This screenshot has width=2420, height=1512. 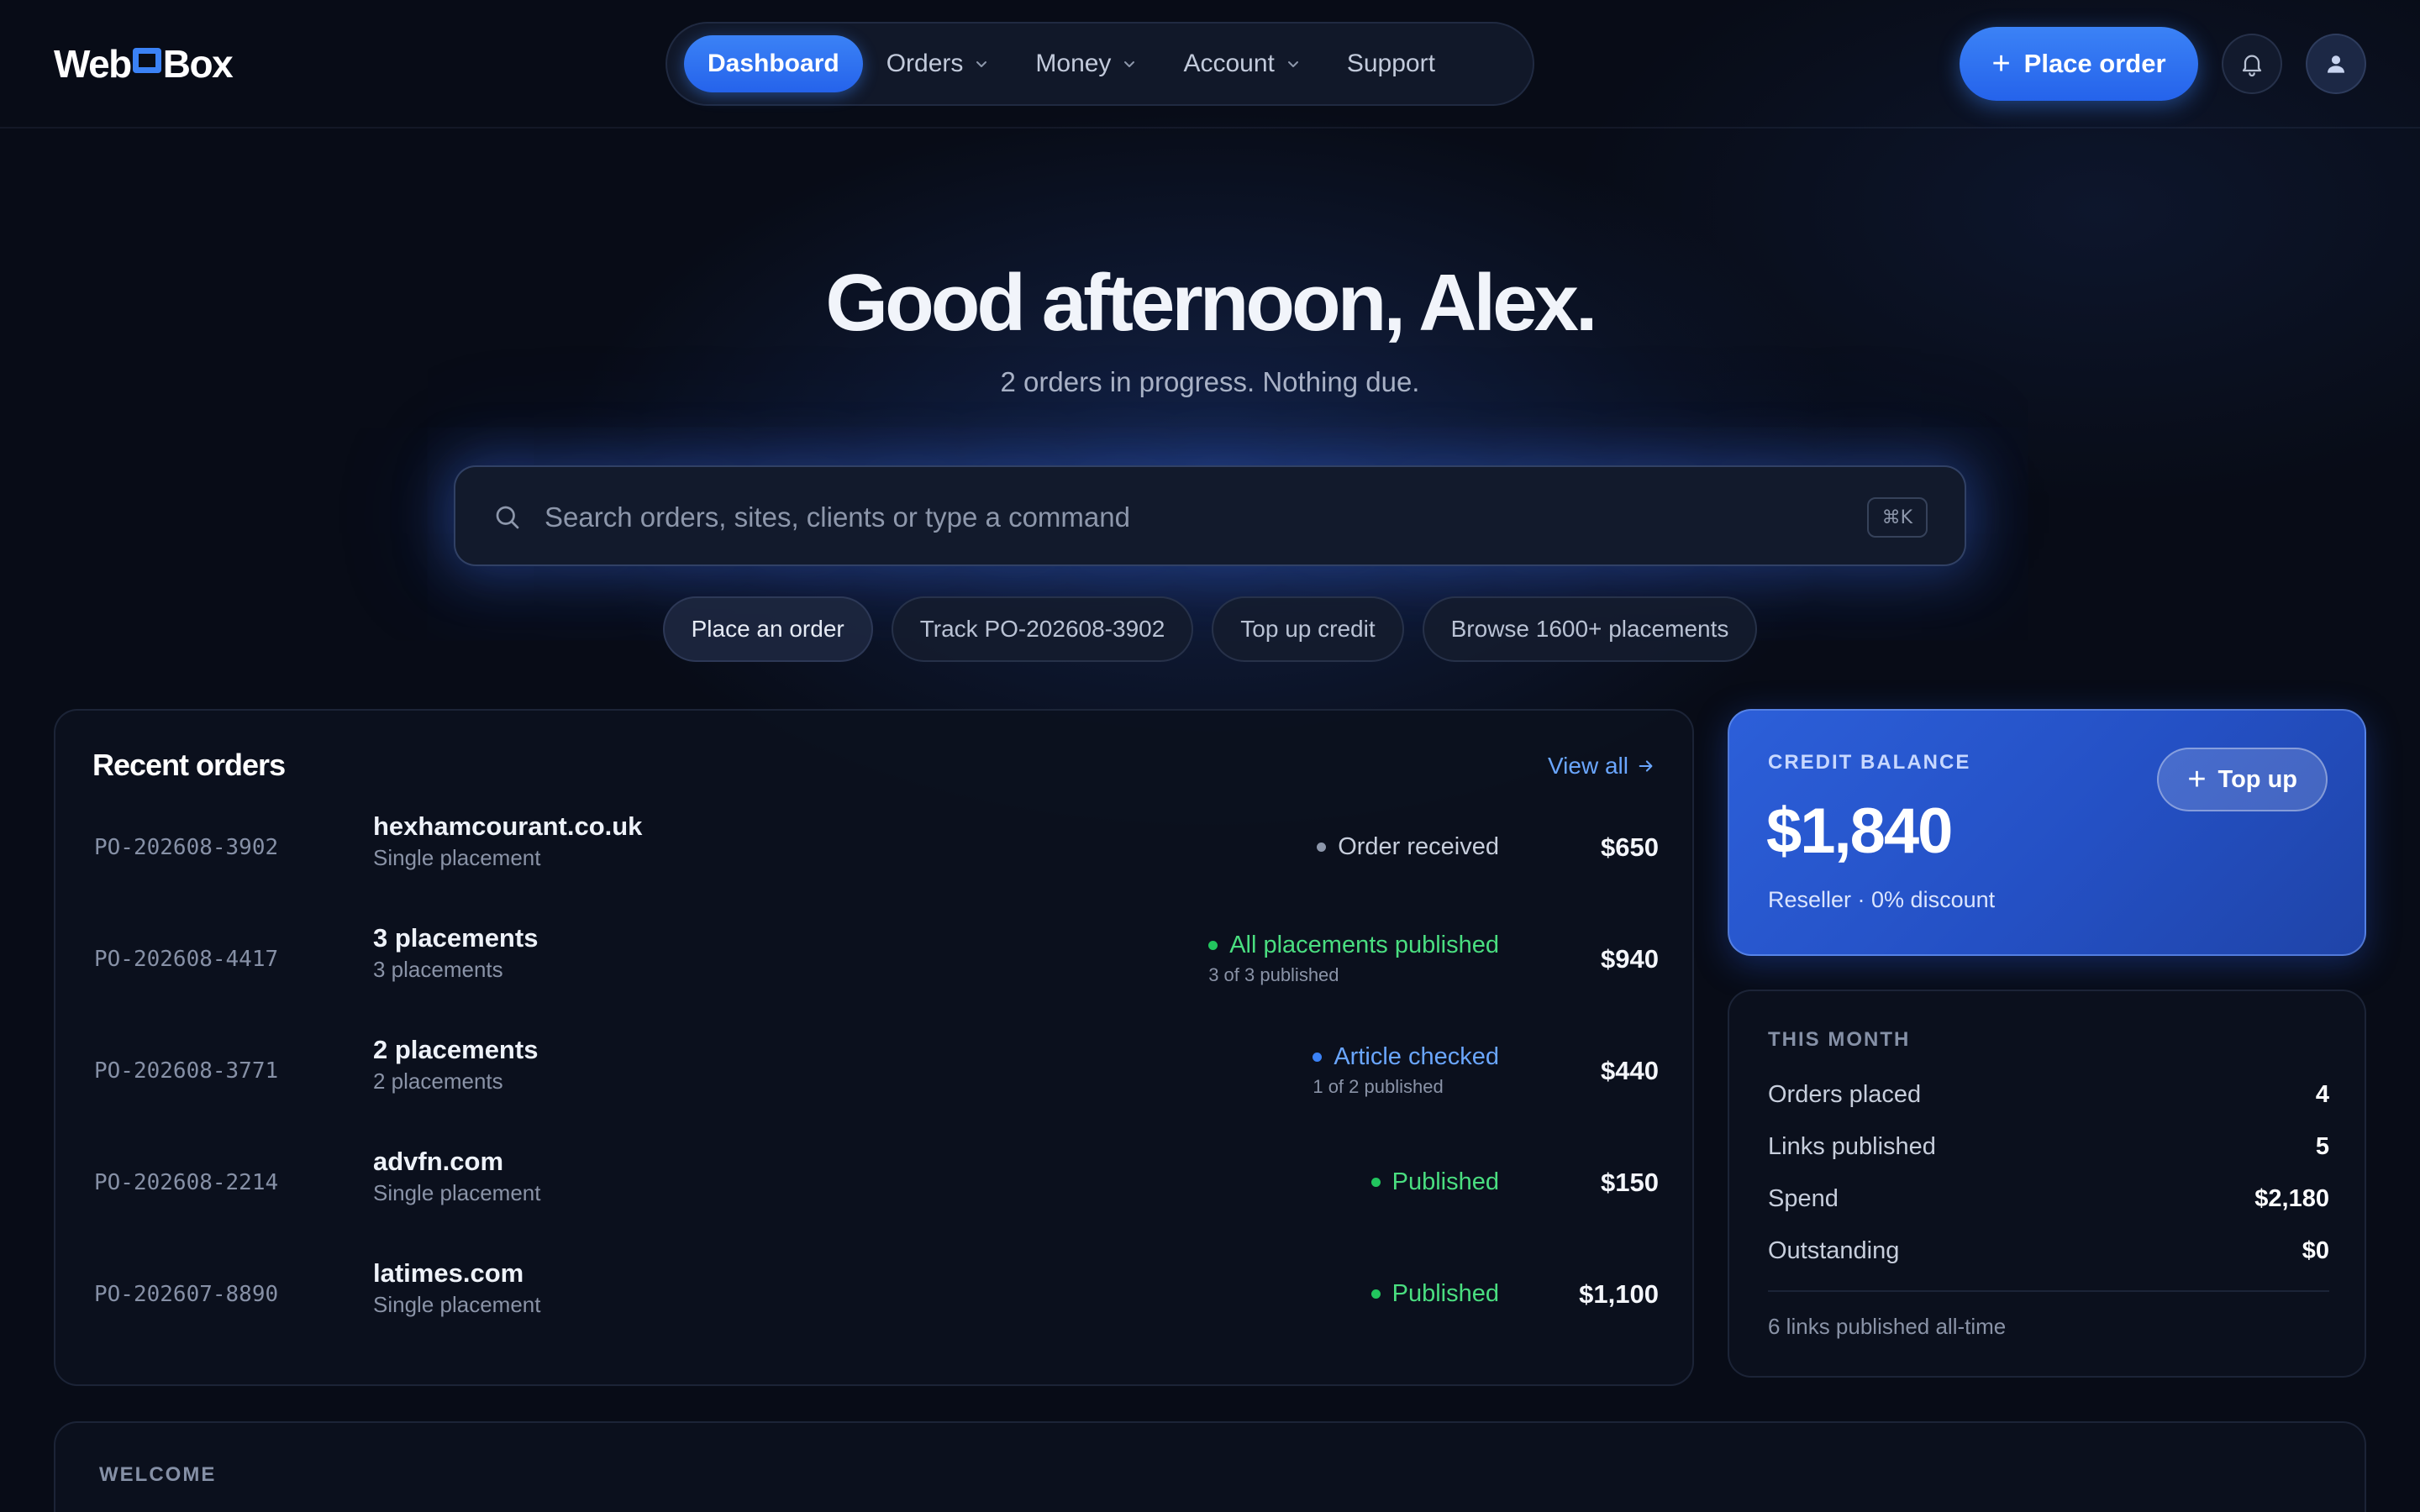 I want to click on order-status: Order received, so click(x=1408, y=847).